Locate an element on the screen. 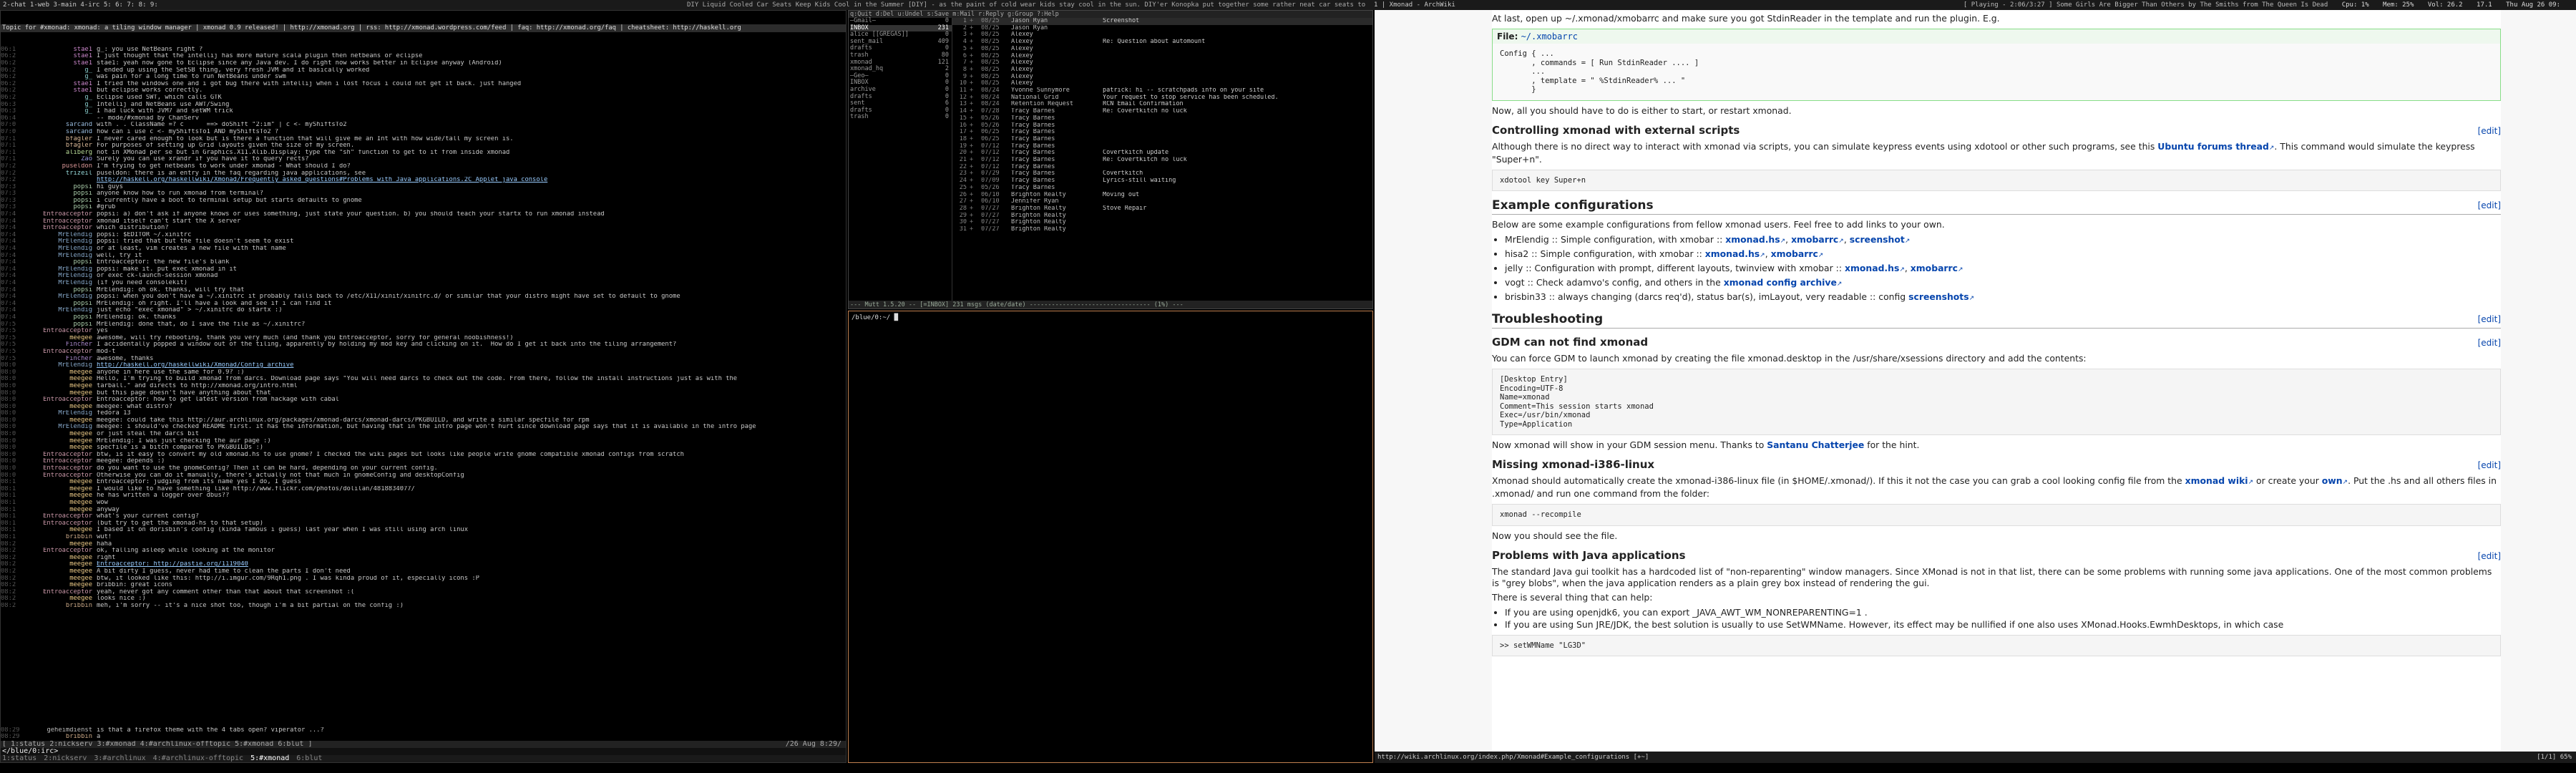 This screenshot has height=773, width=2576. message-row: 7 +08/25 Alexey is located at coordinates (1162, 63).